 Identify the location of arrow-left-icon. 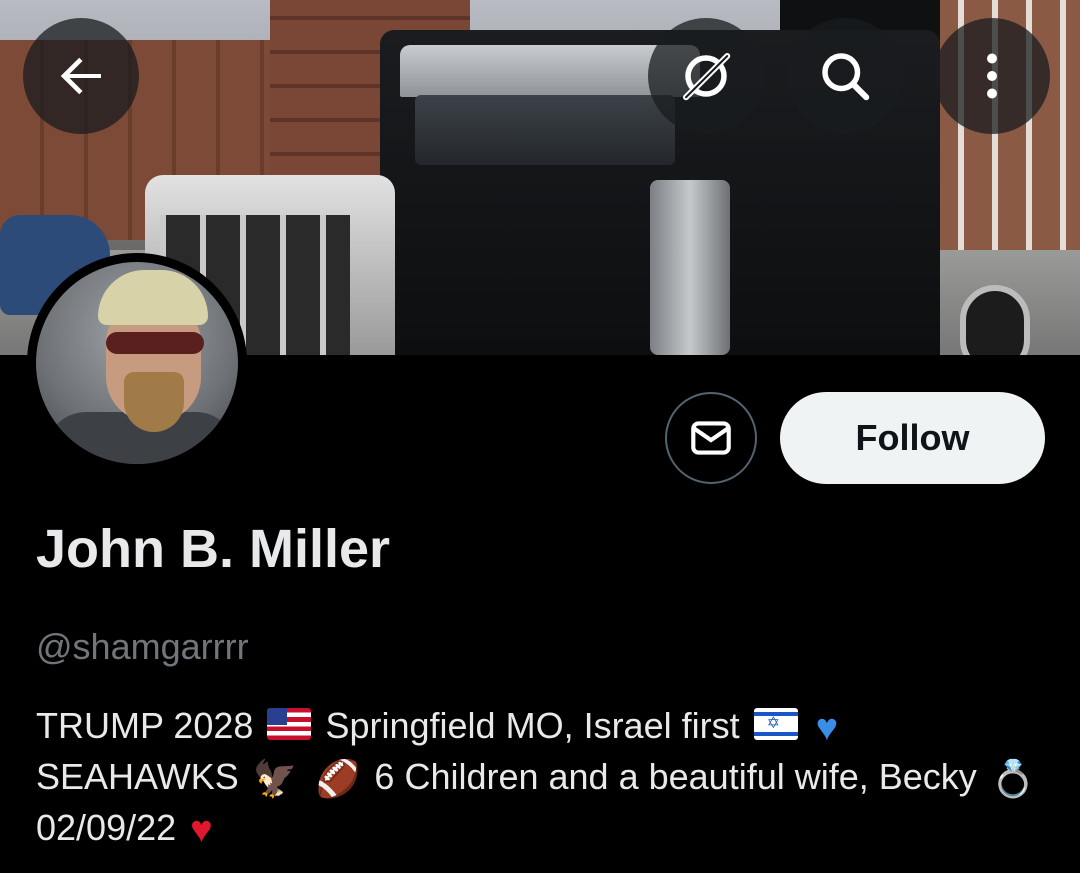
(80, 76).